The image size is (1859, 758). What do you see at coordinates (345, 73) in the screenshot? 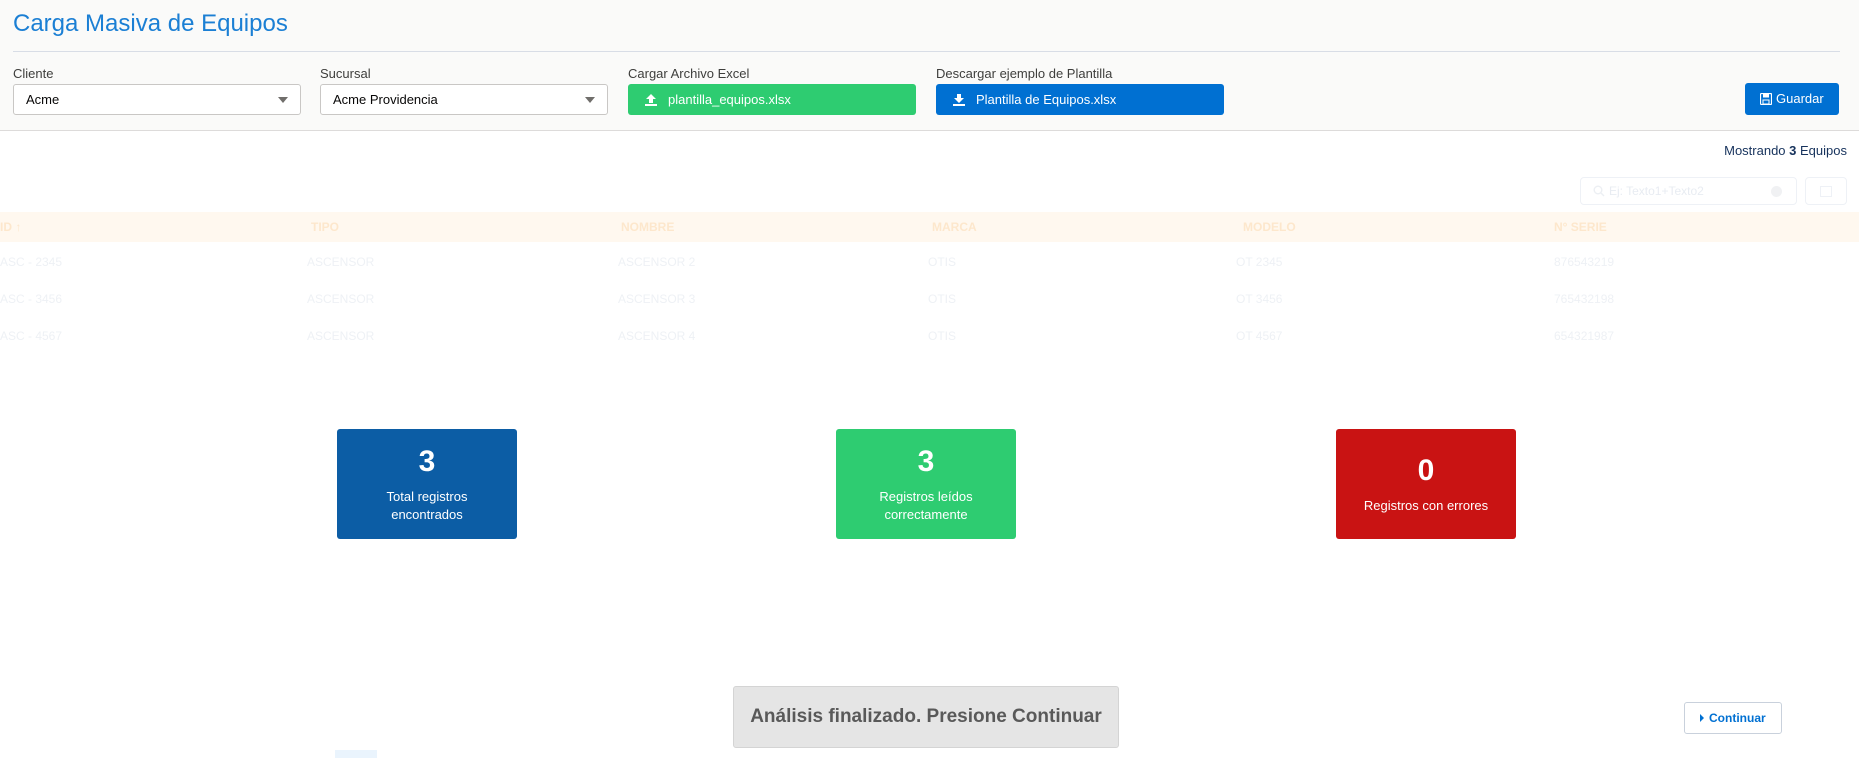
I see `sucursal-label: Sucursal` at bounding box center [345, 73].